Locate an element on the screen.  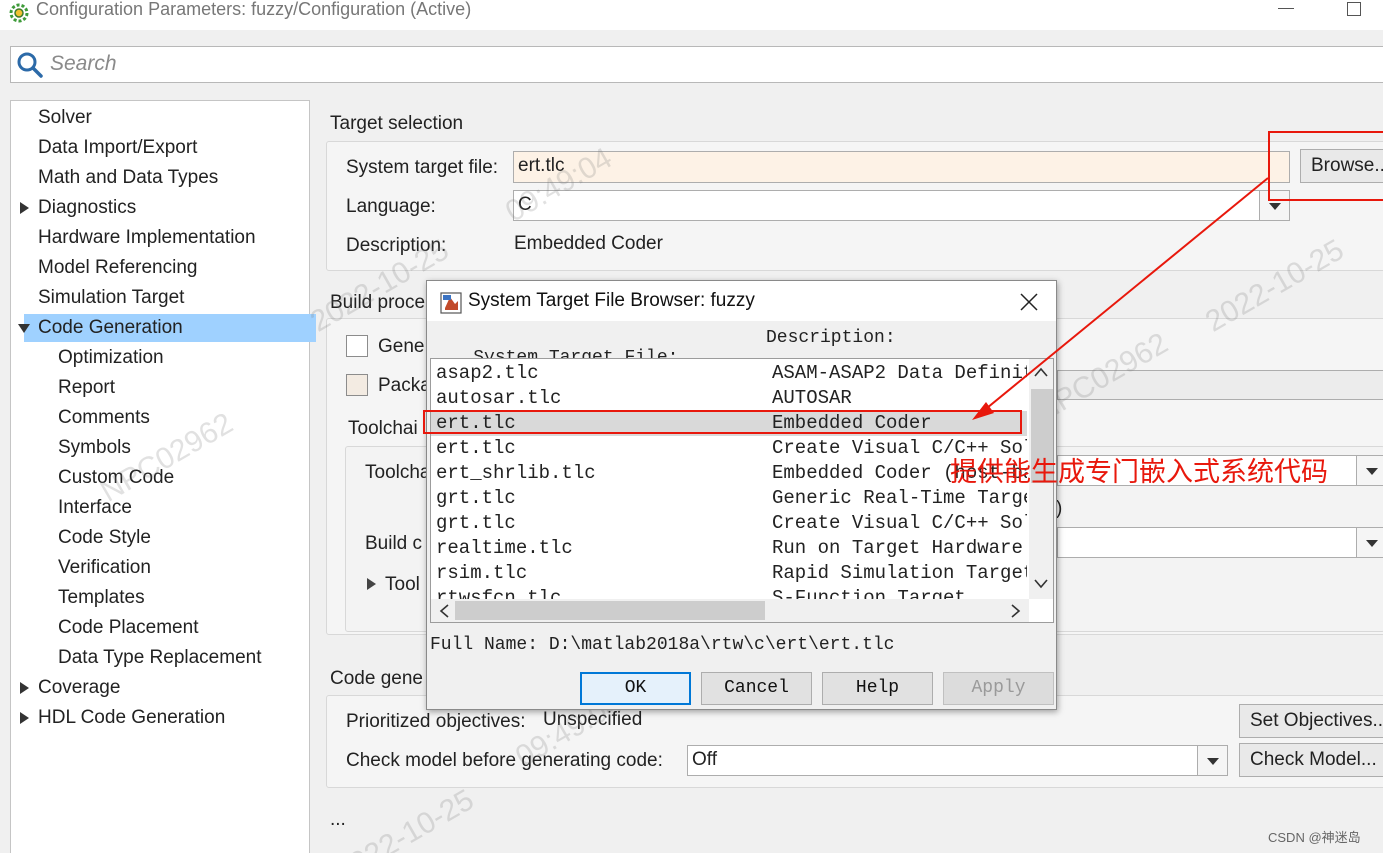
target-file-description: Generic Real-Time Target is located at coordinates (899, 498).